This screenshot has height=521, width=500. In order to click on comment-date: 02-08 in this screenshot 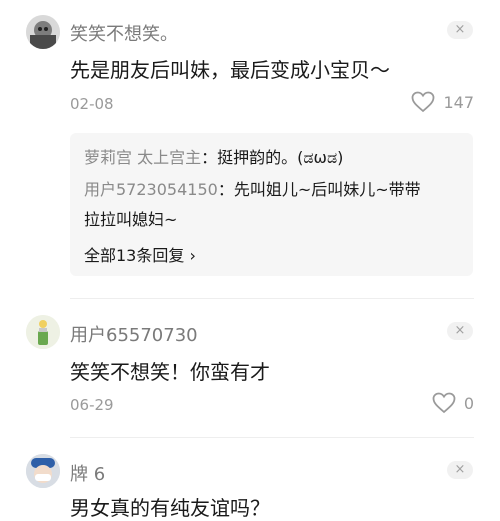, I will do `click(92, 104)`.